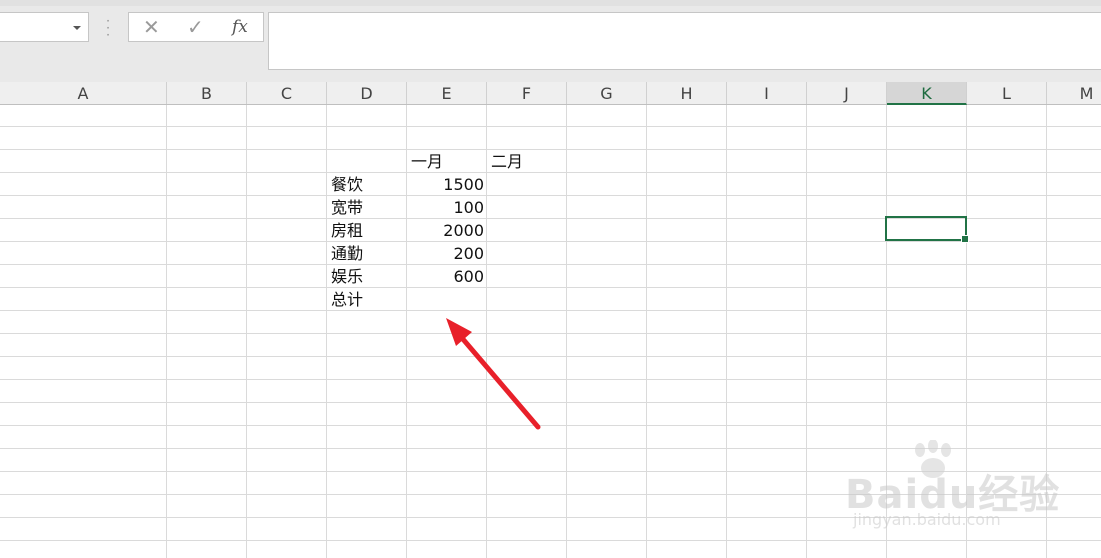 This screenshot has height=558, width=1101. What do you see at coordinates (927, 519) in the screenshot?
I see `watermark-url: jingyan.baidu.com` at bounding box center [927, 519].